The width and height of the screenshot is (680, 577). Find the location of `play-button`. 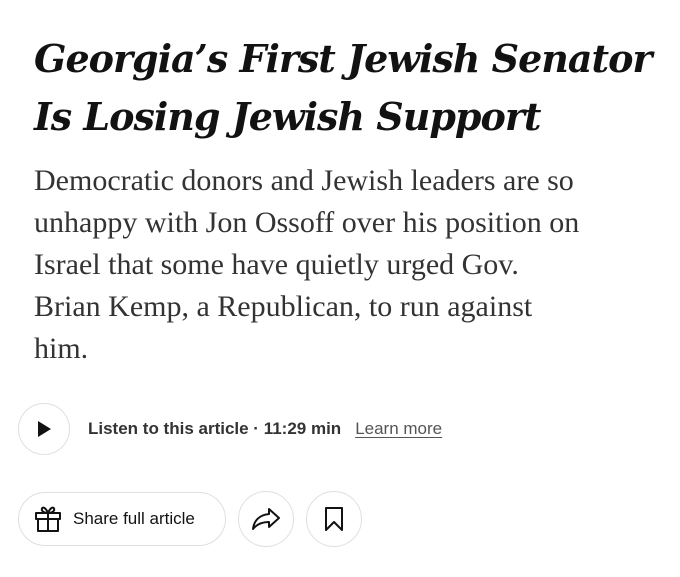

play-button is located at coordinates (44, 429).